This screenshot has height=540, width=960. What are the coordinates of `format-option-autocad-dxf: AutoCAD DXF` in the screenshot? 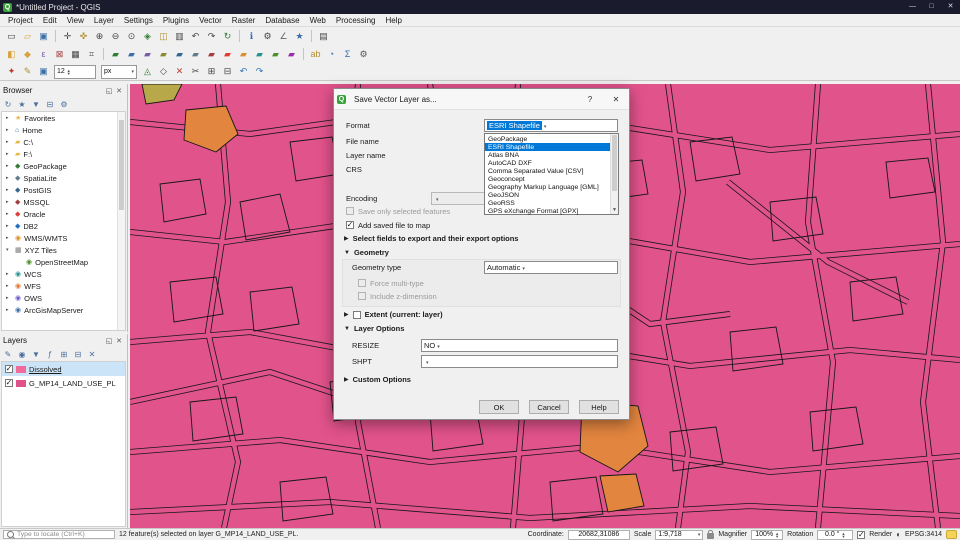 It's located at (548, 163).